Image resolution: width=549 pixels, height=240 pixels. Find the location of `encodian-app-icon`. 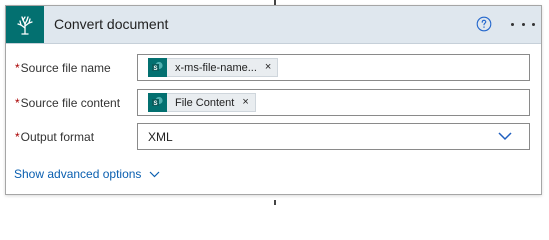

encodian-app-icon is located at coordinates (25, 24).